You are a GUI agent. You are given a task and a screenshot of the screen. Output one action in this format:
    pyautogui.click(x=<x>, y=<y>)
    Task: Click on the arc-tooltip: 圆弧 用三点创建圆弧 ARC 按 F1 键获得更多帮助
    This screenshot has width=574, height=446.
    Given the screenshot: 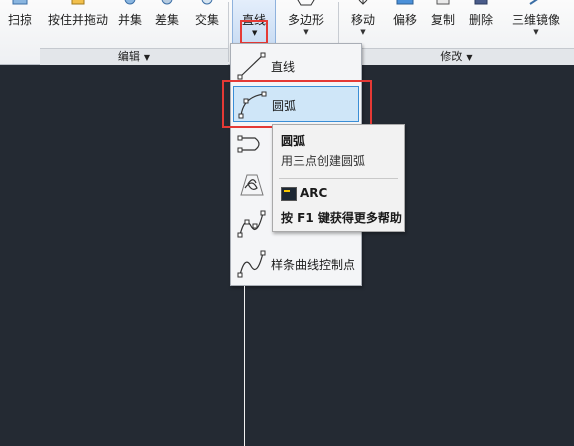 What is the action you would take?
    pyautogui.click(x=338, y=178)
    